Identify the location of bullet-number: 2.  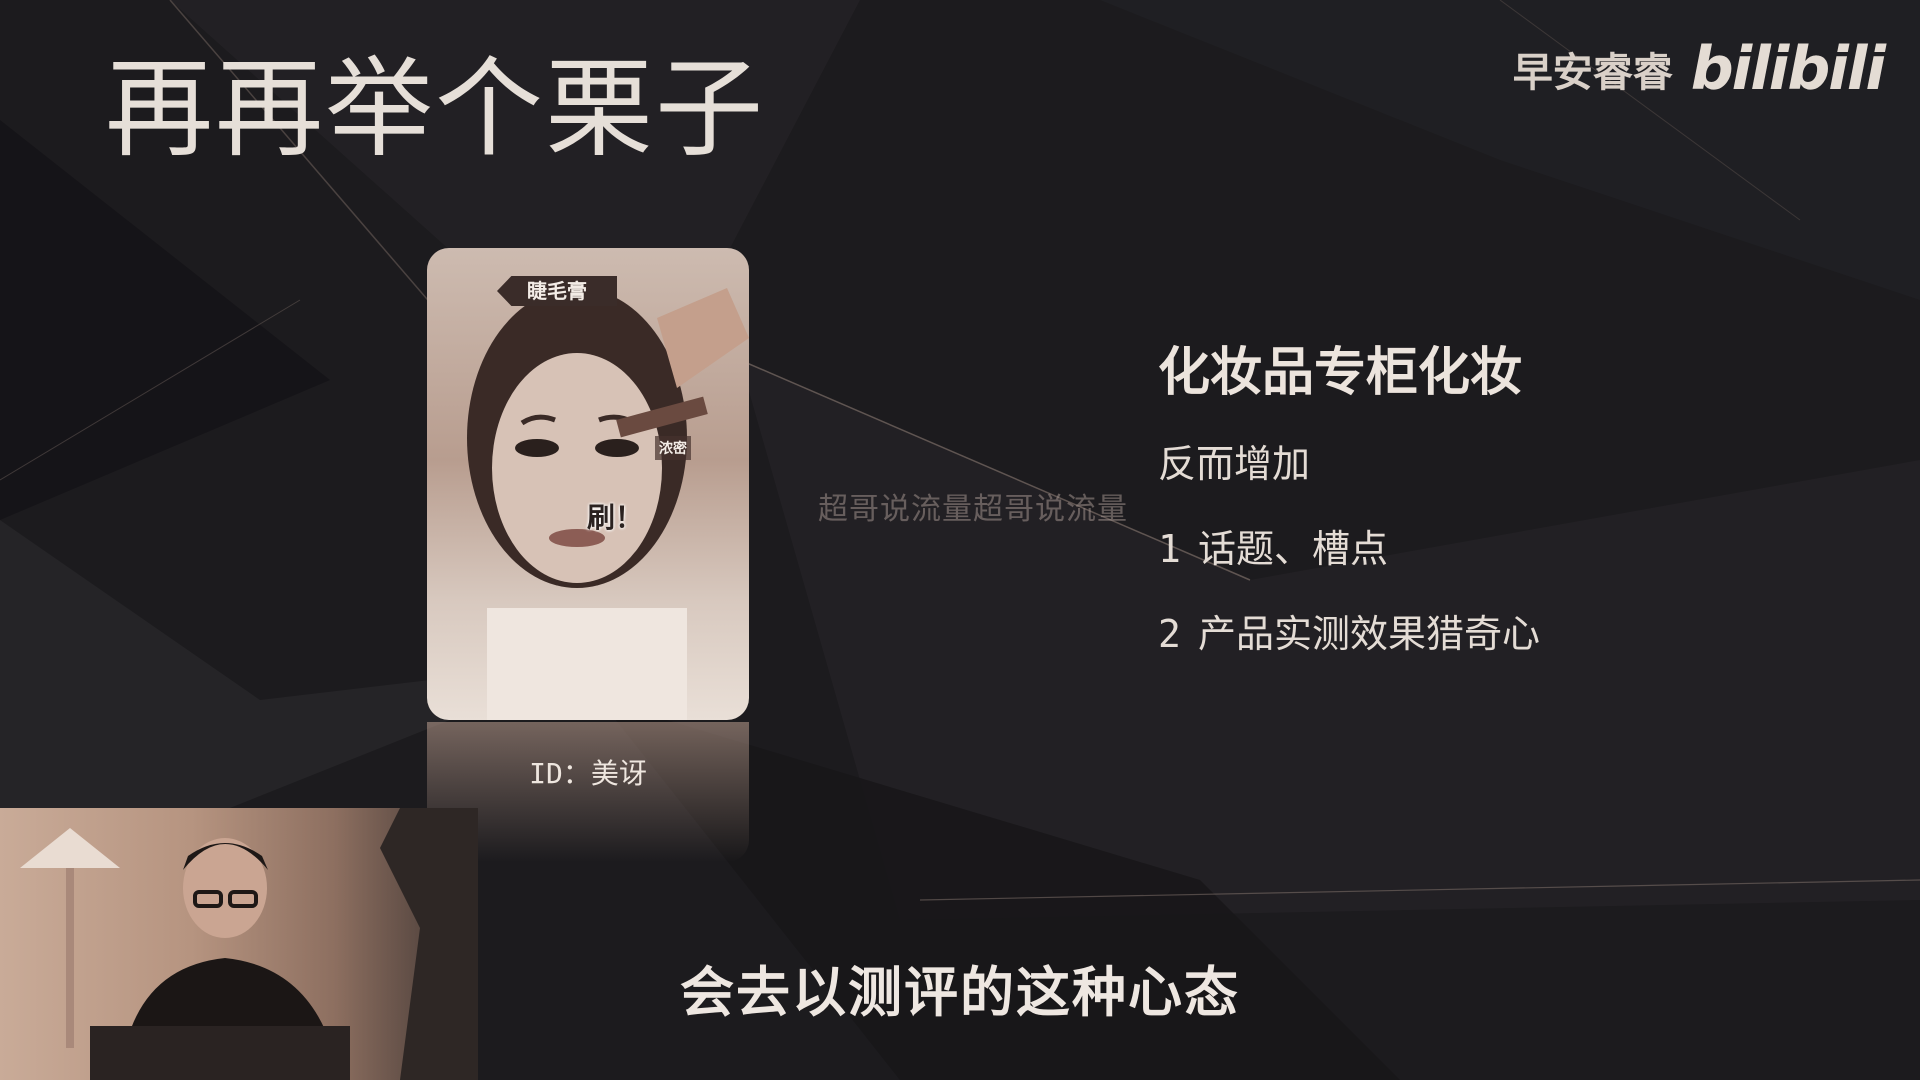
(1169, 634).